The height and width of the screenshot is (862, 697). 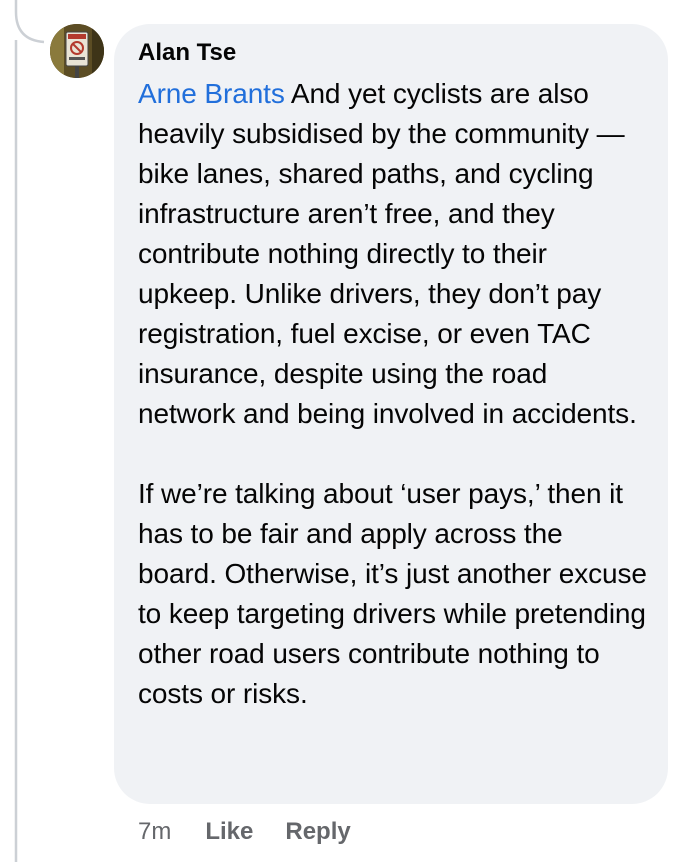 I want to click on mention-link: Arne Brants, so click(x=211, y=93).